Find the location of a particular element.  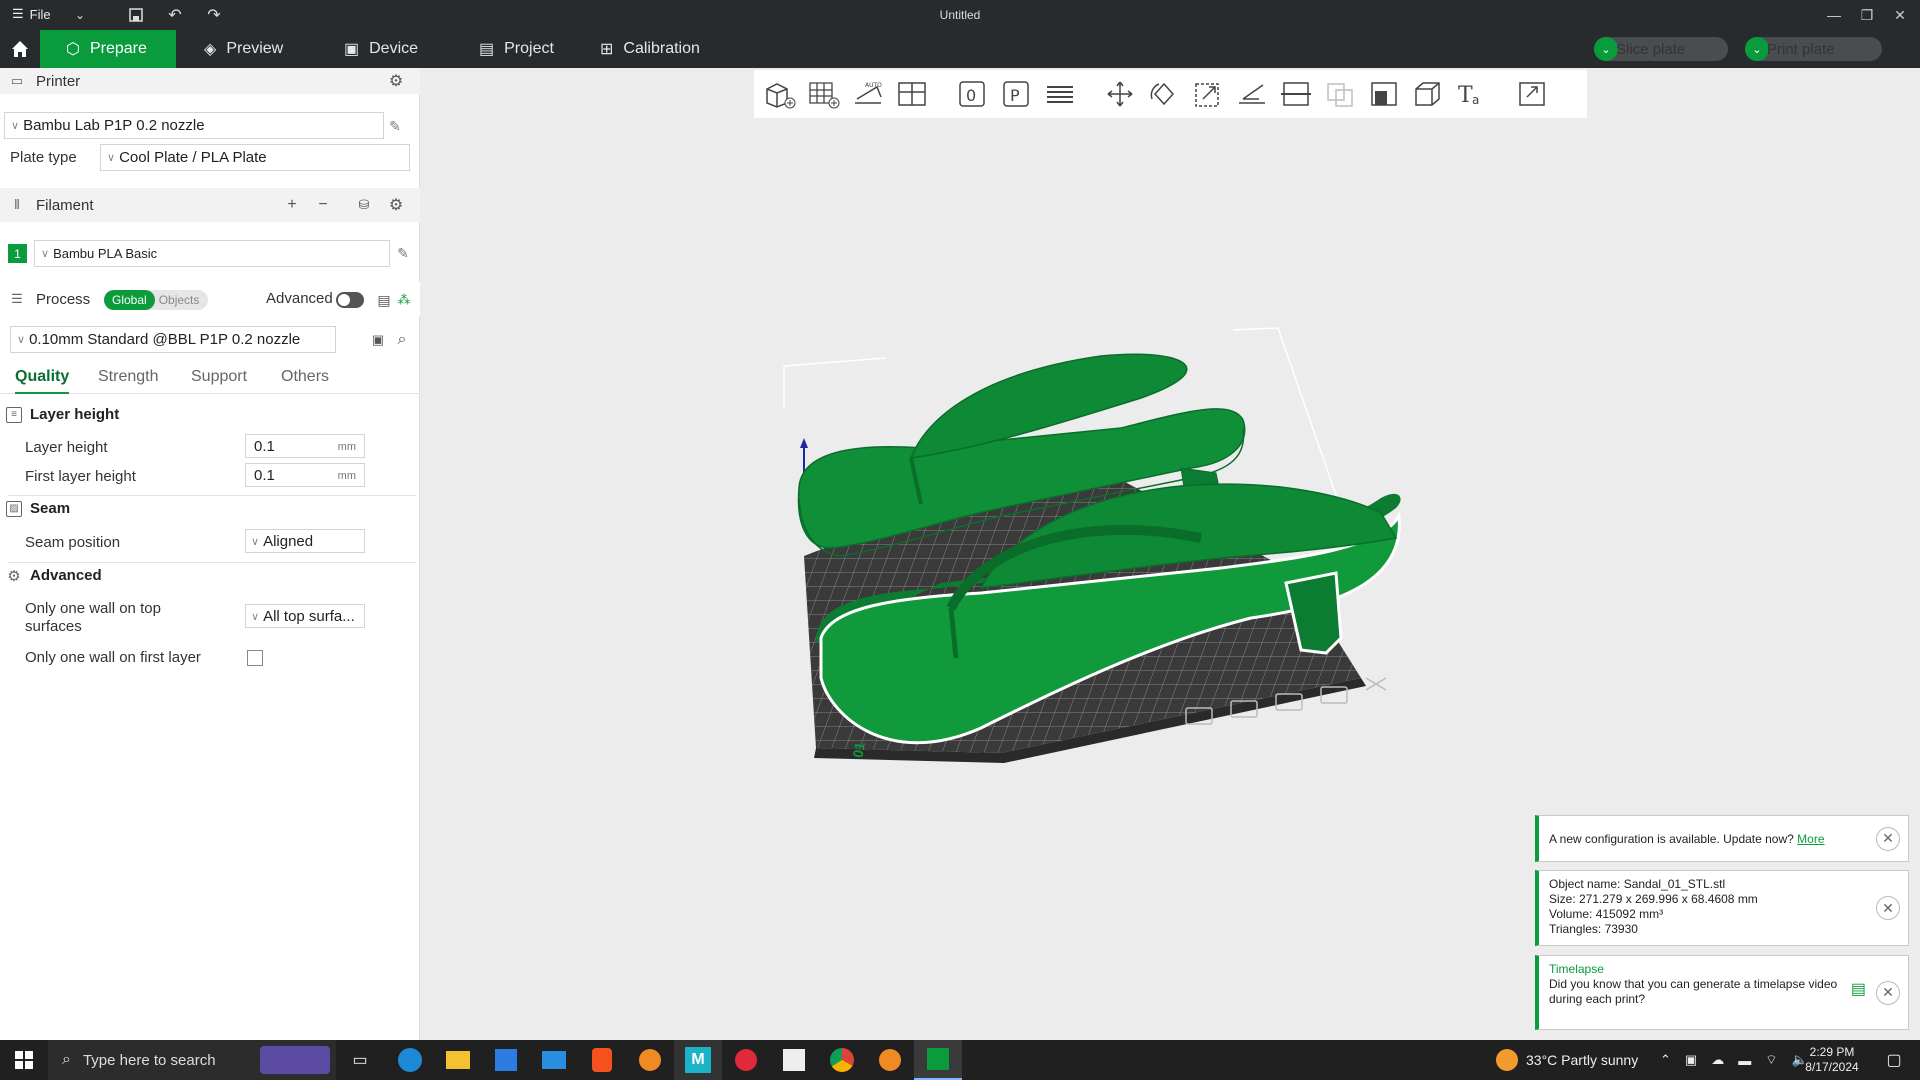

wifi-icon: ⌔ is located at coordinates (1771, 1060).